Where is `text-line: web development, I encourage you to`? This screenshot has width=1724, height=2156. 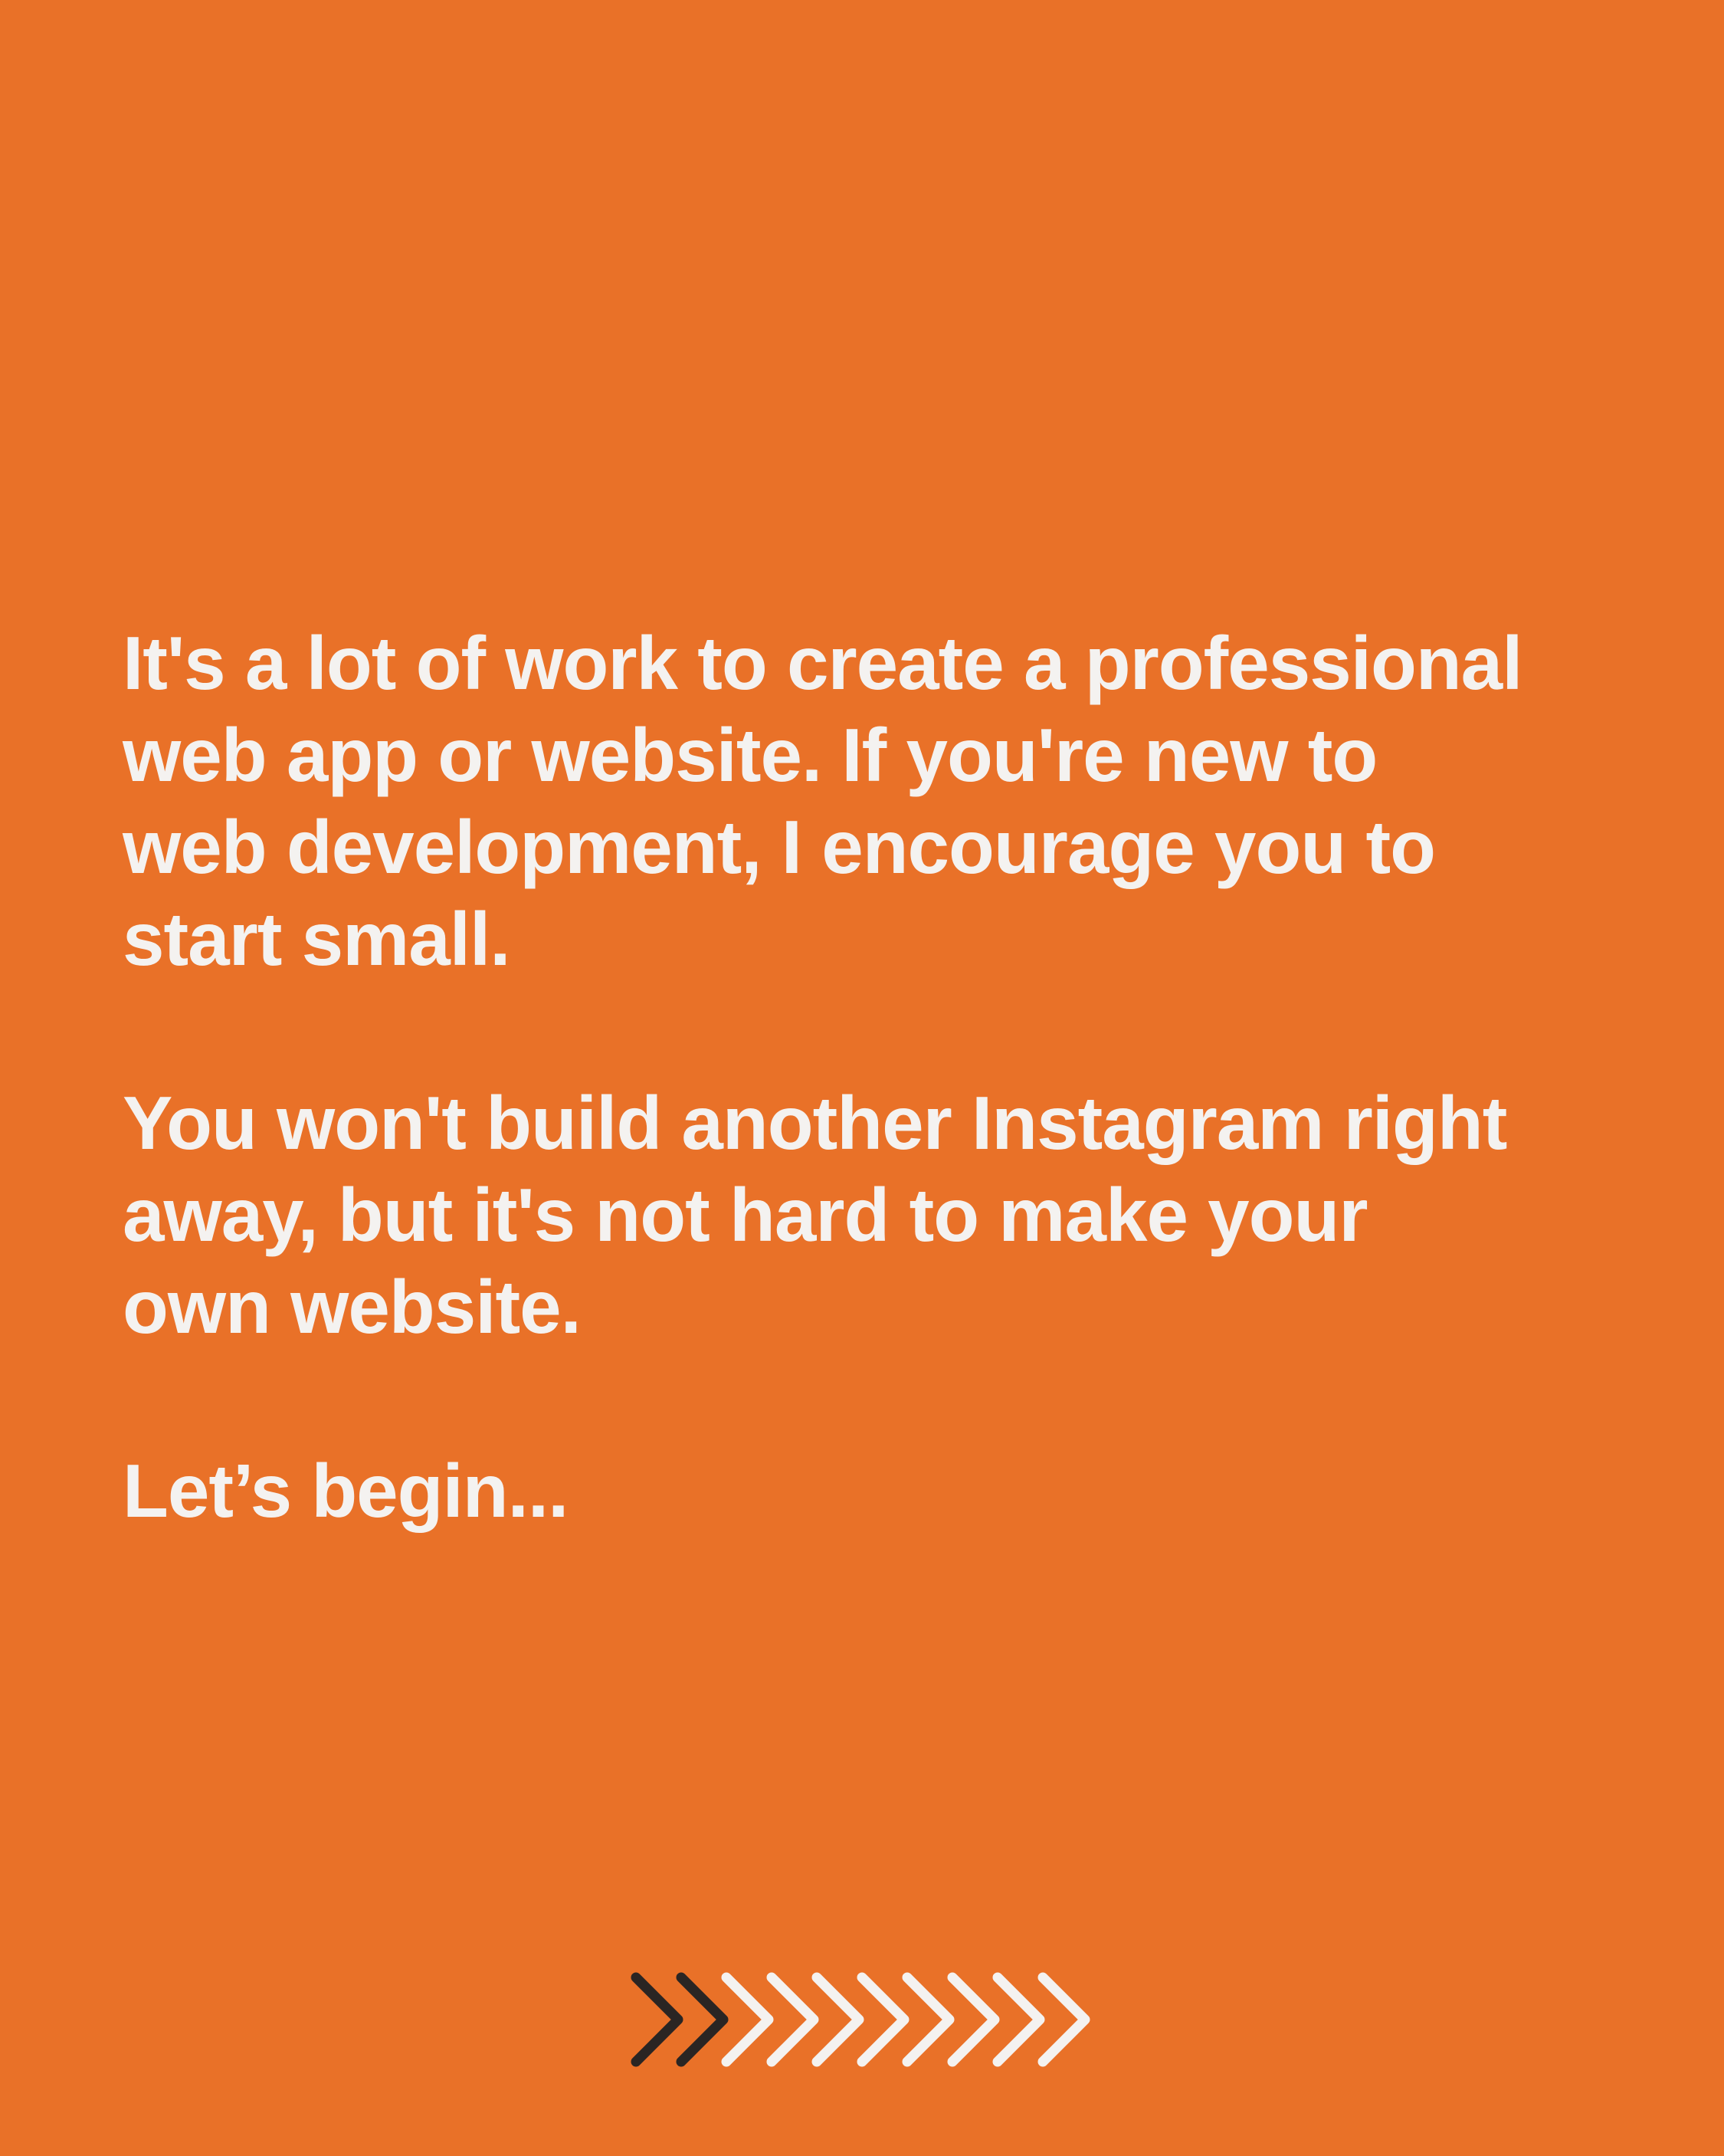
text-line: web development, I encourage you to is located at coordinates (779, 847).